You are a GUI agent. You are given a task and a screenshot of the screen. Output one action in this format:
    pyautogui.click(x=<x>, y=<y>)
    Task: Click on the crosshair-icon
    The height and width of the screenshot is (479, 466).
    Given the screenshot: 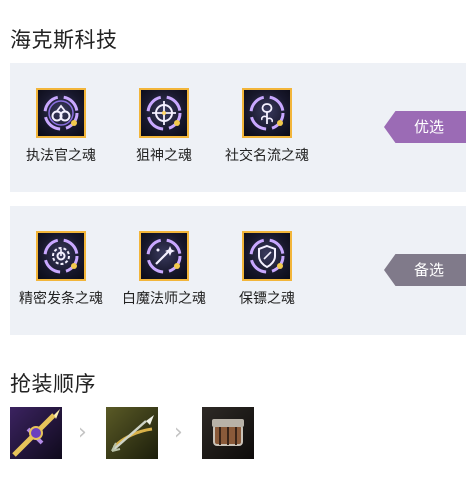 What is the action you would take?
    pyautogui.click(x=164, y=113)
    